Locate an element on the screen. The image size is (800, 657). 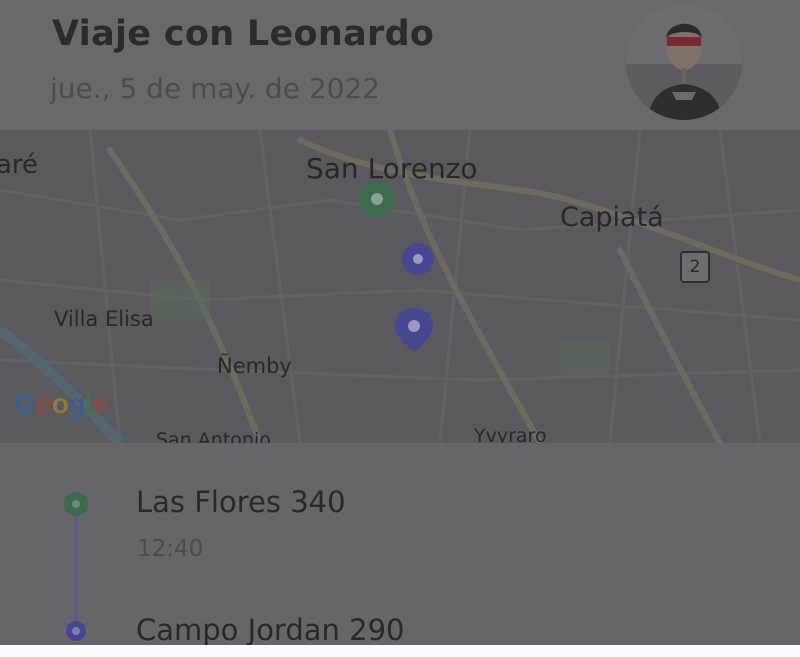
map-label-nemby: Ñemby is located at coordinates (254, 366).